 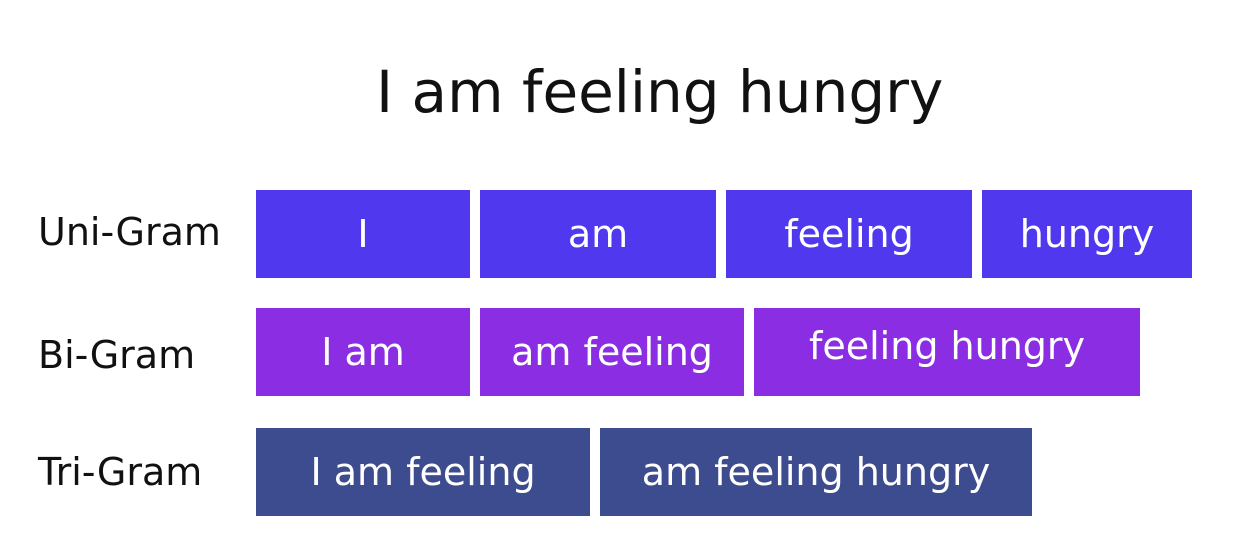 I want to click on unigram-box-2: am, so click(x=598, y=234).